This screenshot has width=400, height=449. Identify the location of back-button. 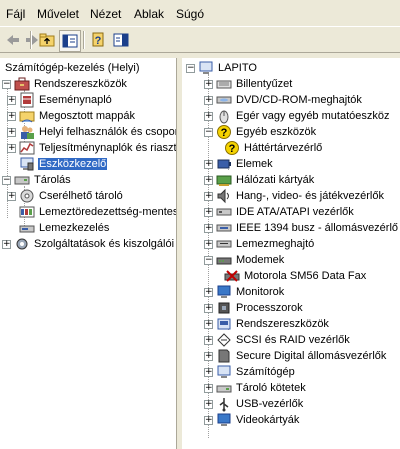
(13, 40).